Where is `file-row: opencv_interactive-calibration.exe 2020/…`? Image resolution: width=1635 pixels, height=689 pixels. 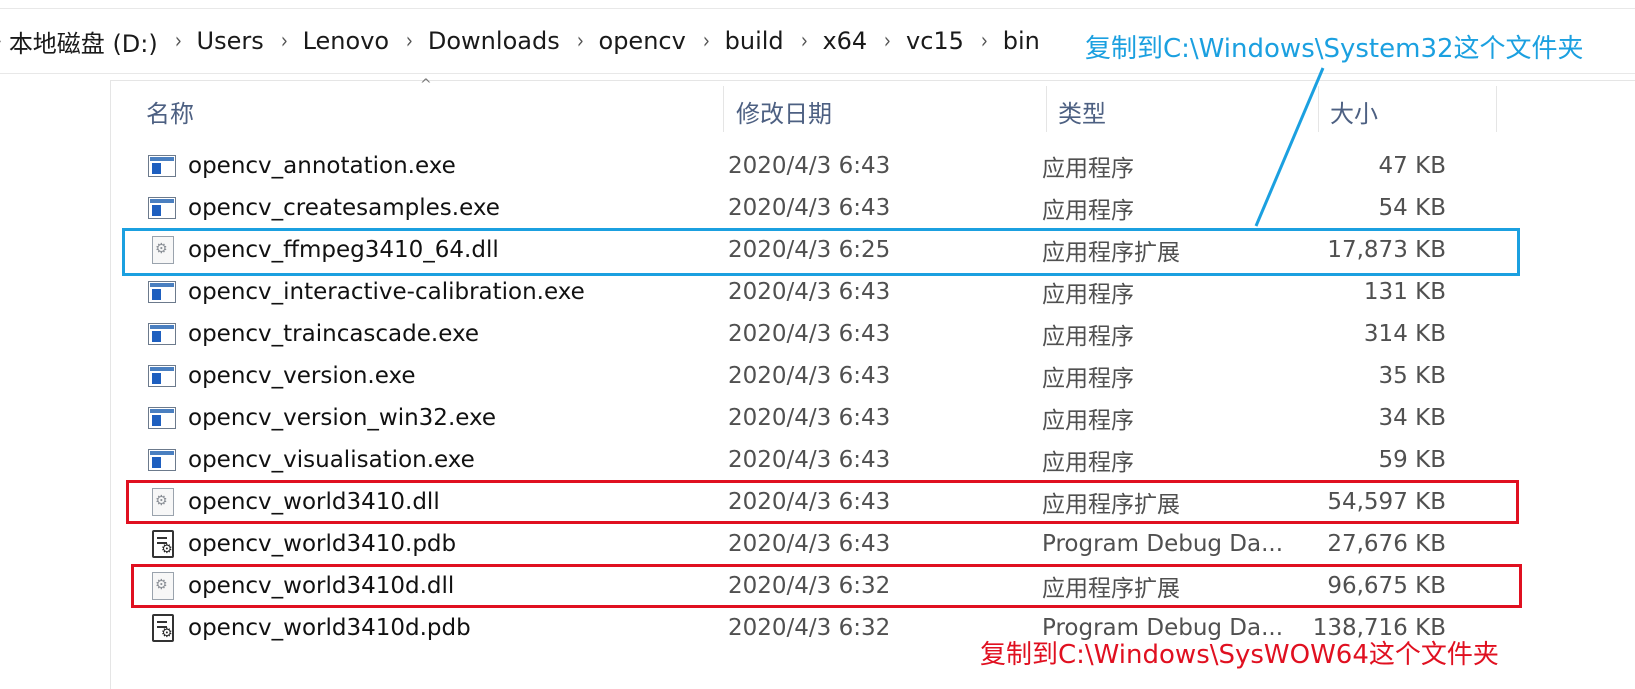
file-row: opencv_interactive-calibration.exe 2020/… is located at coordinates (807, 292).